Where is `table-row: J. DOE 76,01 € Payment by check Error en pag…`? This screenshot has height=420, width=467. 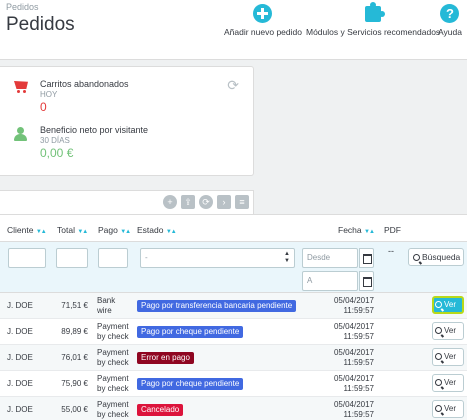 table-row: J. DOE 76,01 € Payment by check Error en pag… is located at coordinates (233, 358).